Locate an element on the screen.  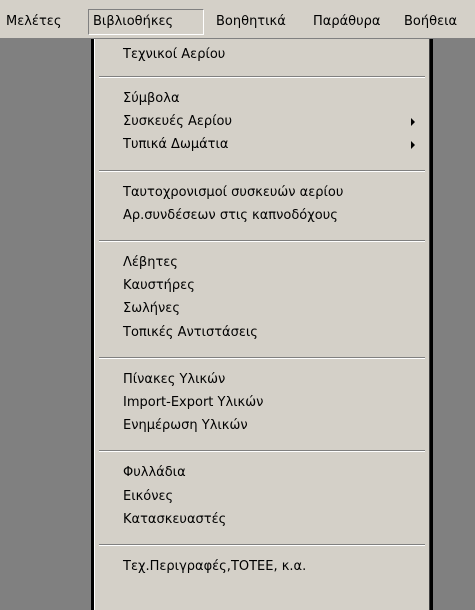
menu-item-label: Τεχνικοί Αερίου is located at coordinates (174, 54).